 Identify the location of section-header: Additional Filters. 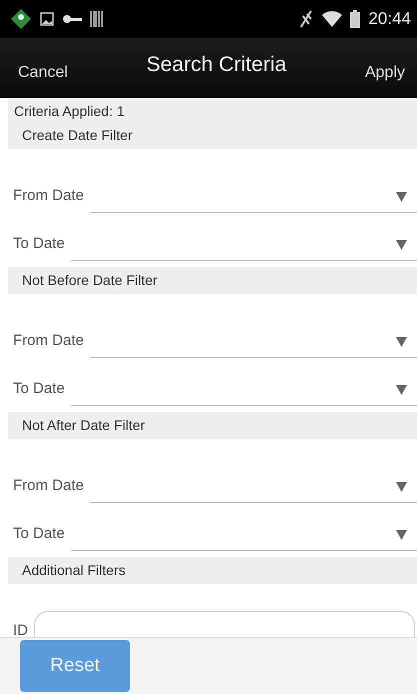
(212, 570).